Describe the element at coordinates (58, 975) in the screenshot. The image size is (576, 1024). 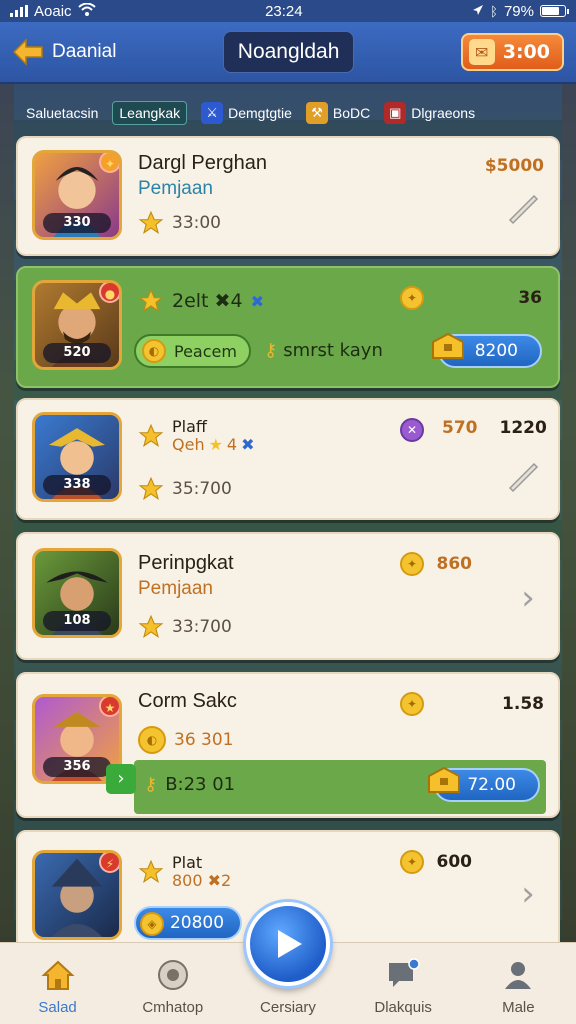
I see `home-icon` at that location.